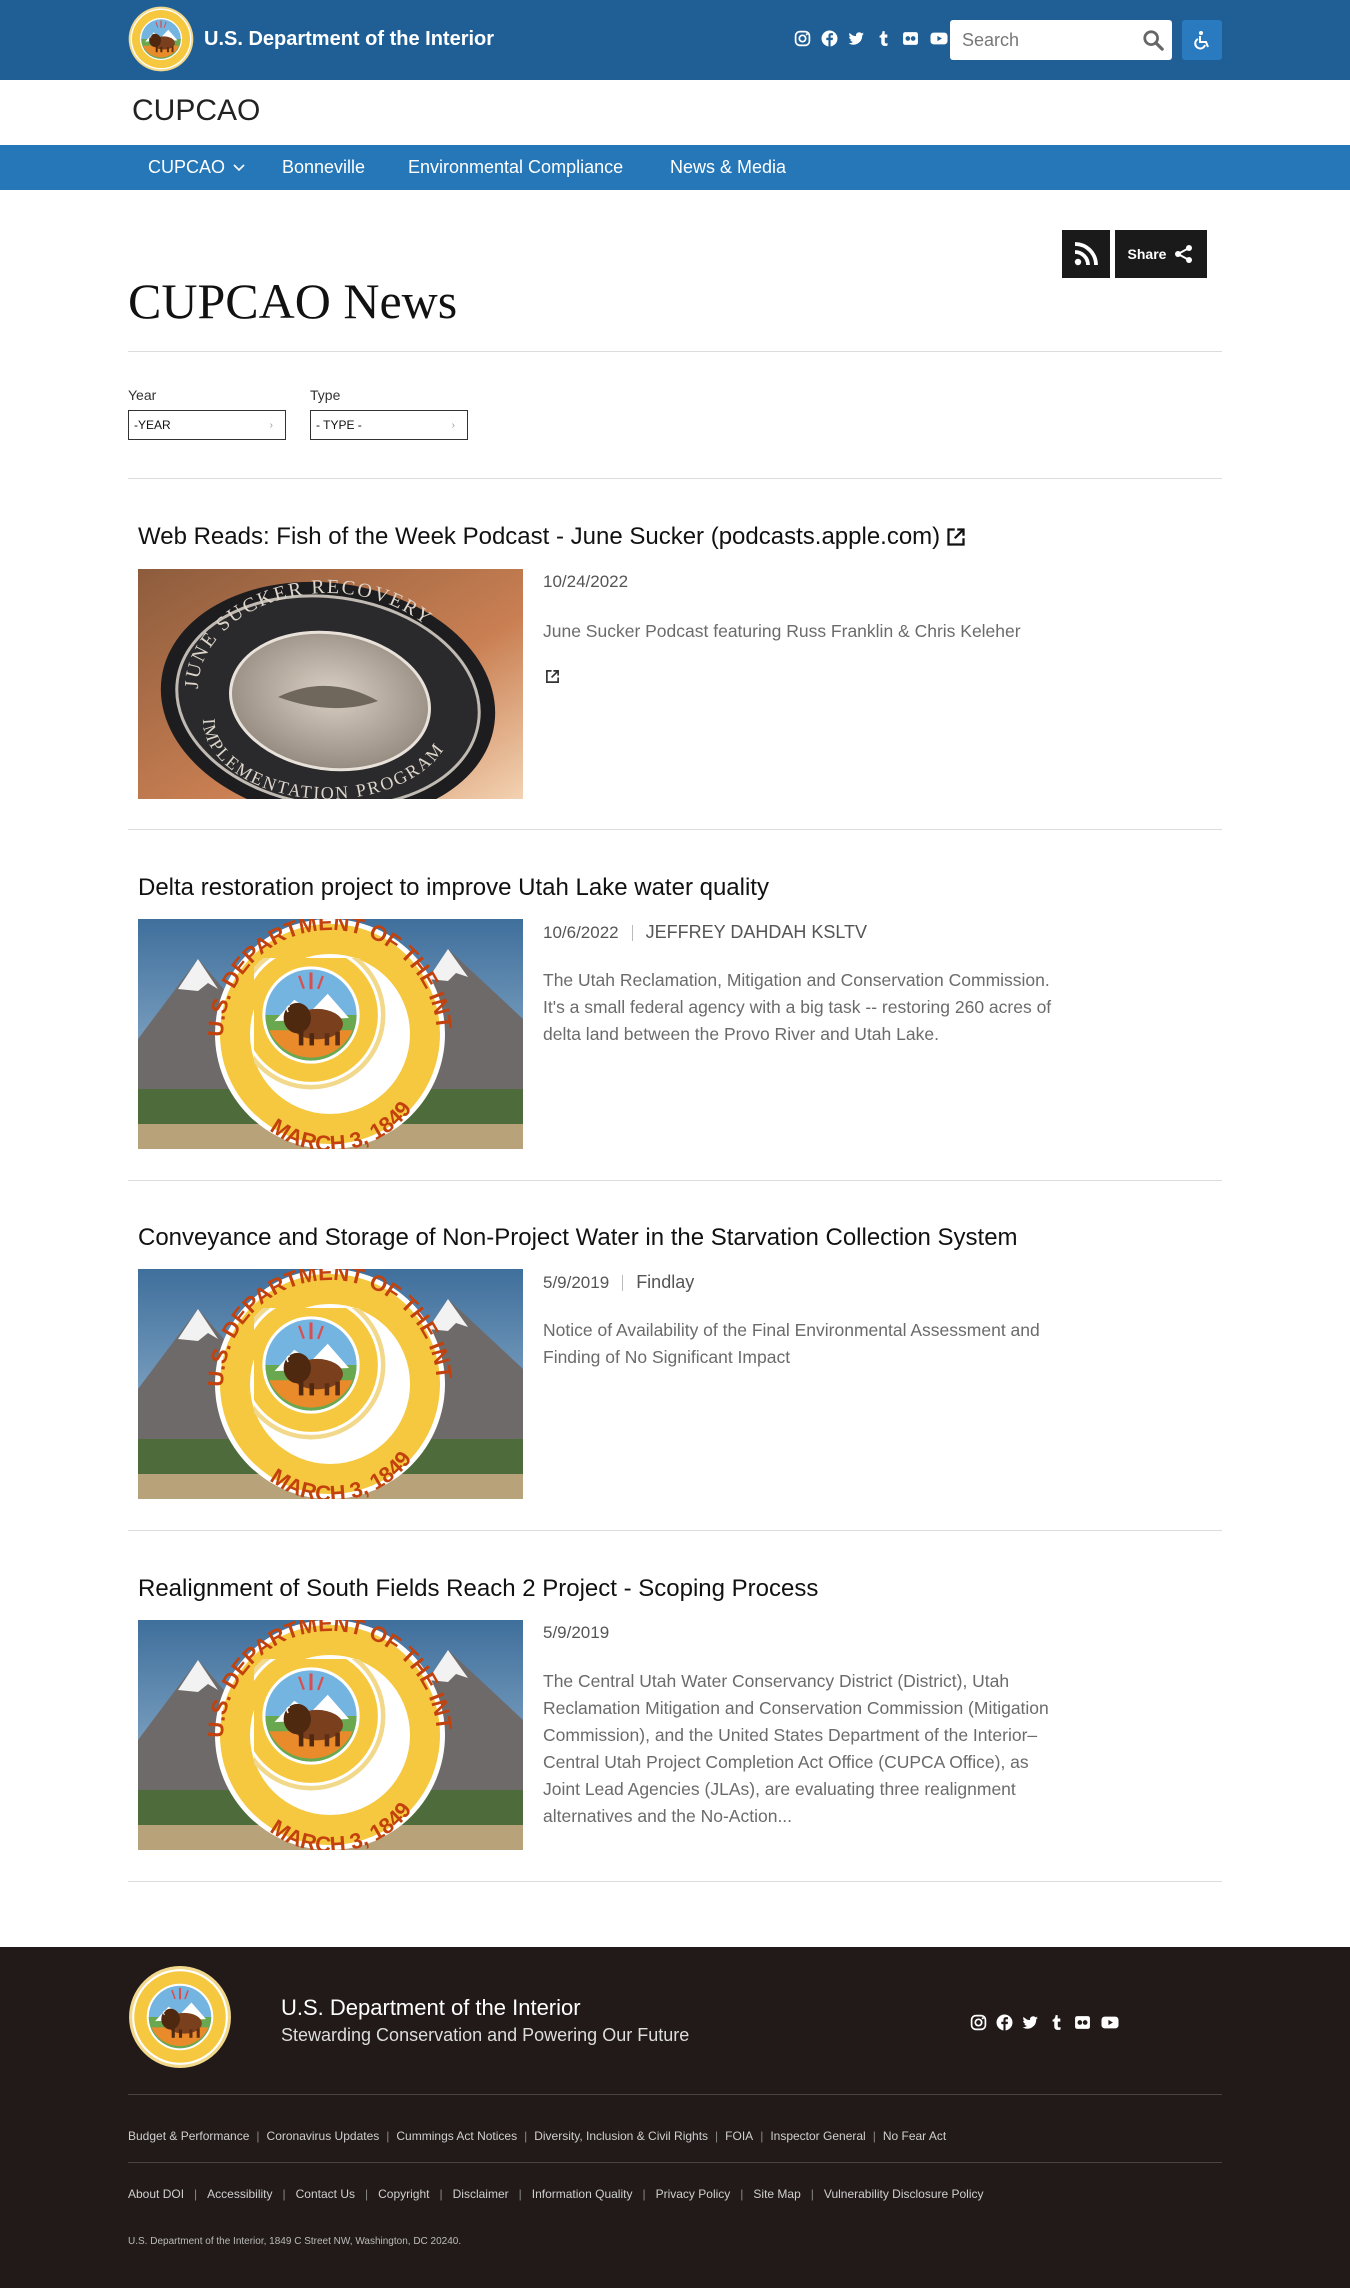 The width and height of the screenshot is (1350, 2288). What do you see at coordinates (693, 2194) in the screenshot?
I see `footer-link: Privacy Policy` at bounding box center [693, 2194].